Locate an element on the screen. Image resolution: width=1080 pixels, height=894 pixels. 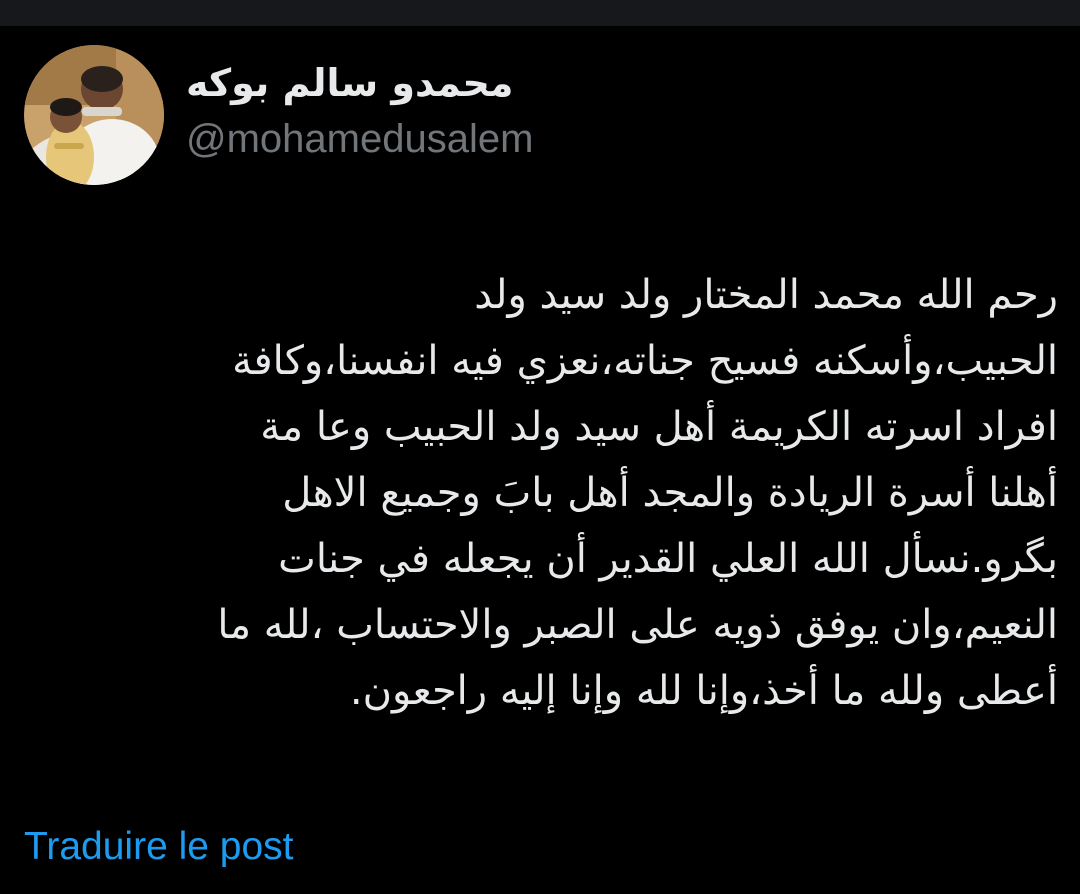
avatar is located at coordinates (94, 115).